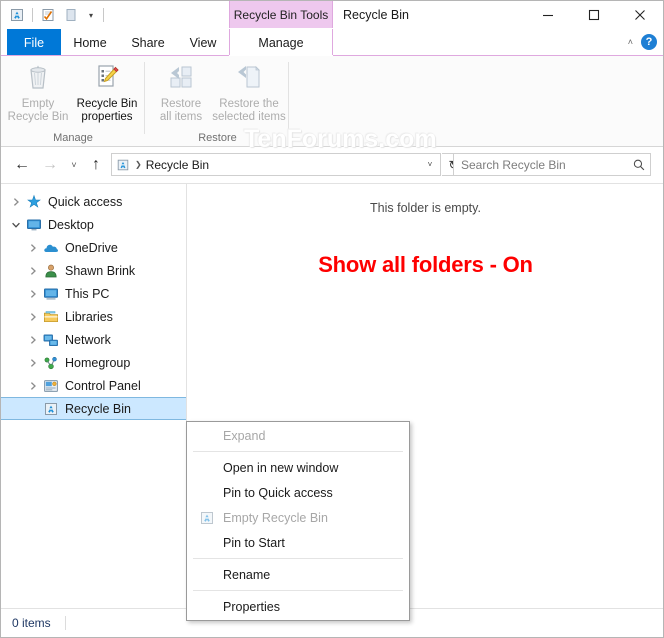 The width and height of the screenshot is (664, 638). I want to click on window-controls, so click(594, 15).